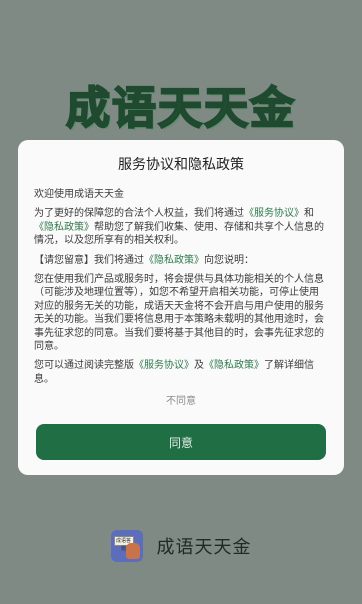 The width and height of the screenshot is (362, 604). I want to click on welcome-text: 欢迎使用成语天天金, so click(79, 194).